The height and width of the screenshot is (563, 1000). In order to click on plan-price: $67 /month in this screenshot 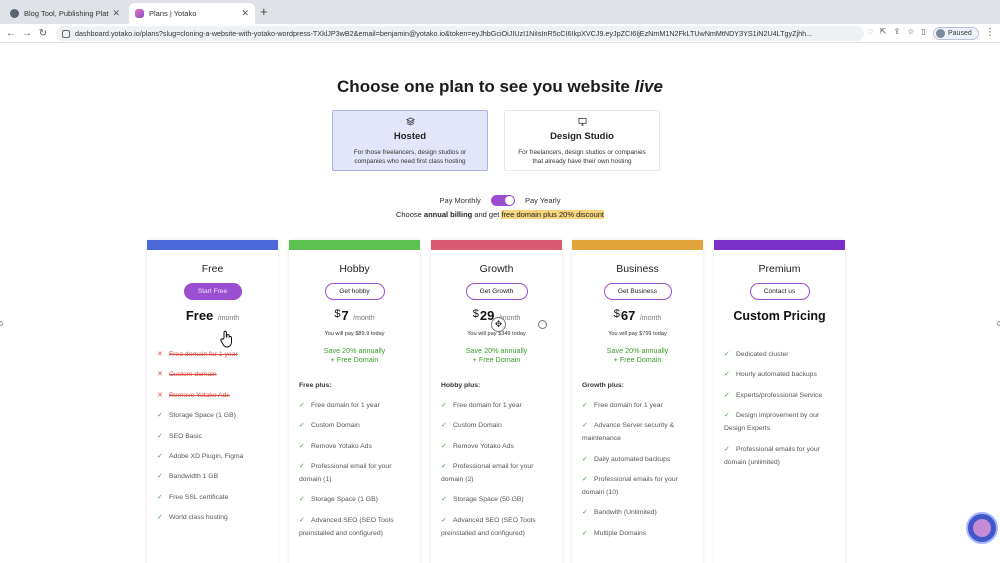, I will do `click(637, 316)`.